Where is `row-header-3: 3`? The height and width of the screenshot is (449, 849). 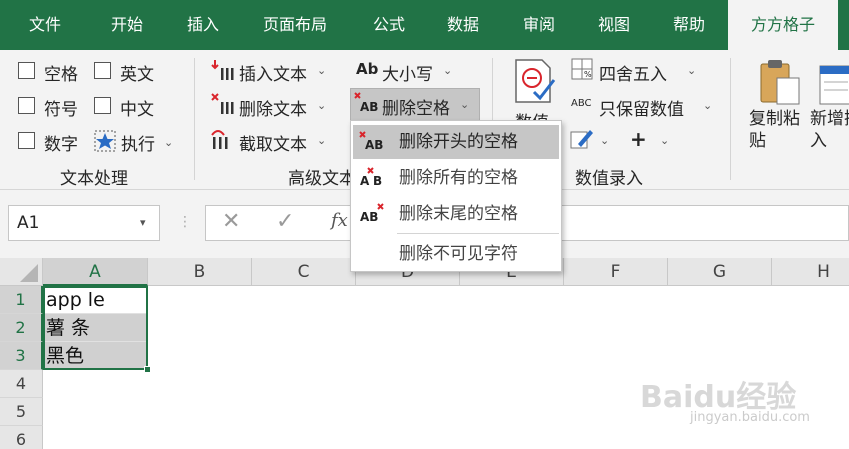
row-header-3: 3 is located at coordinates (21, 356).